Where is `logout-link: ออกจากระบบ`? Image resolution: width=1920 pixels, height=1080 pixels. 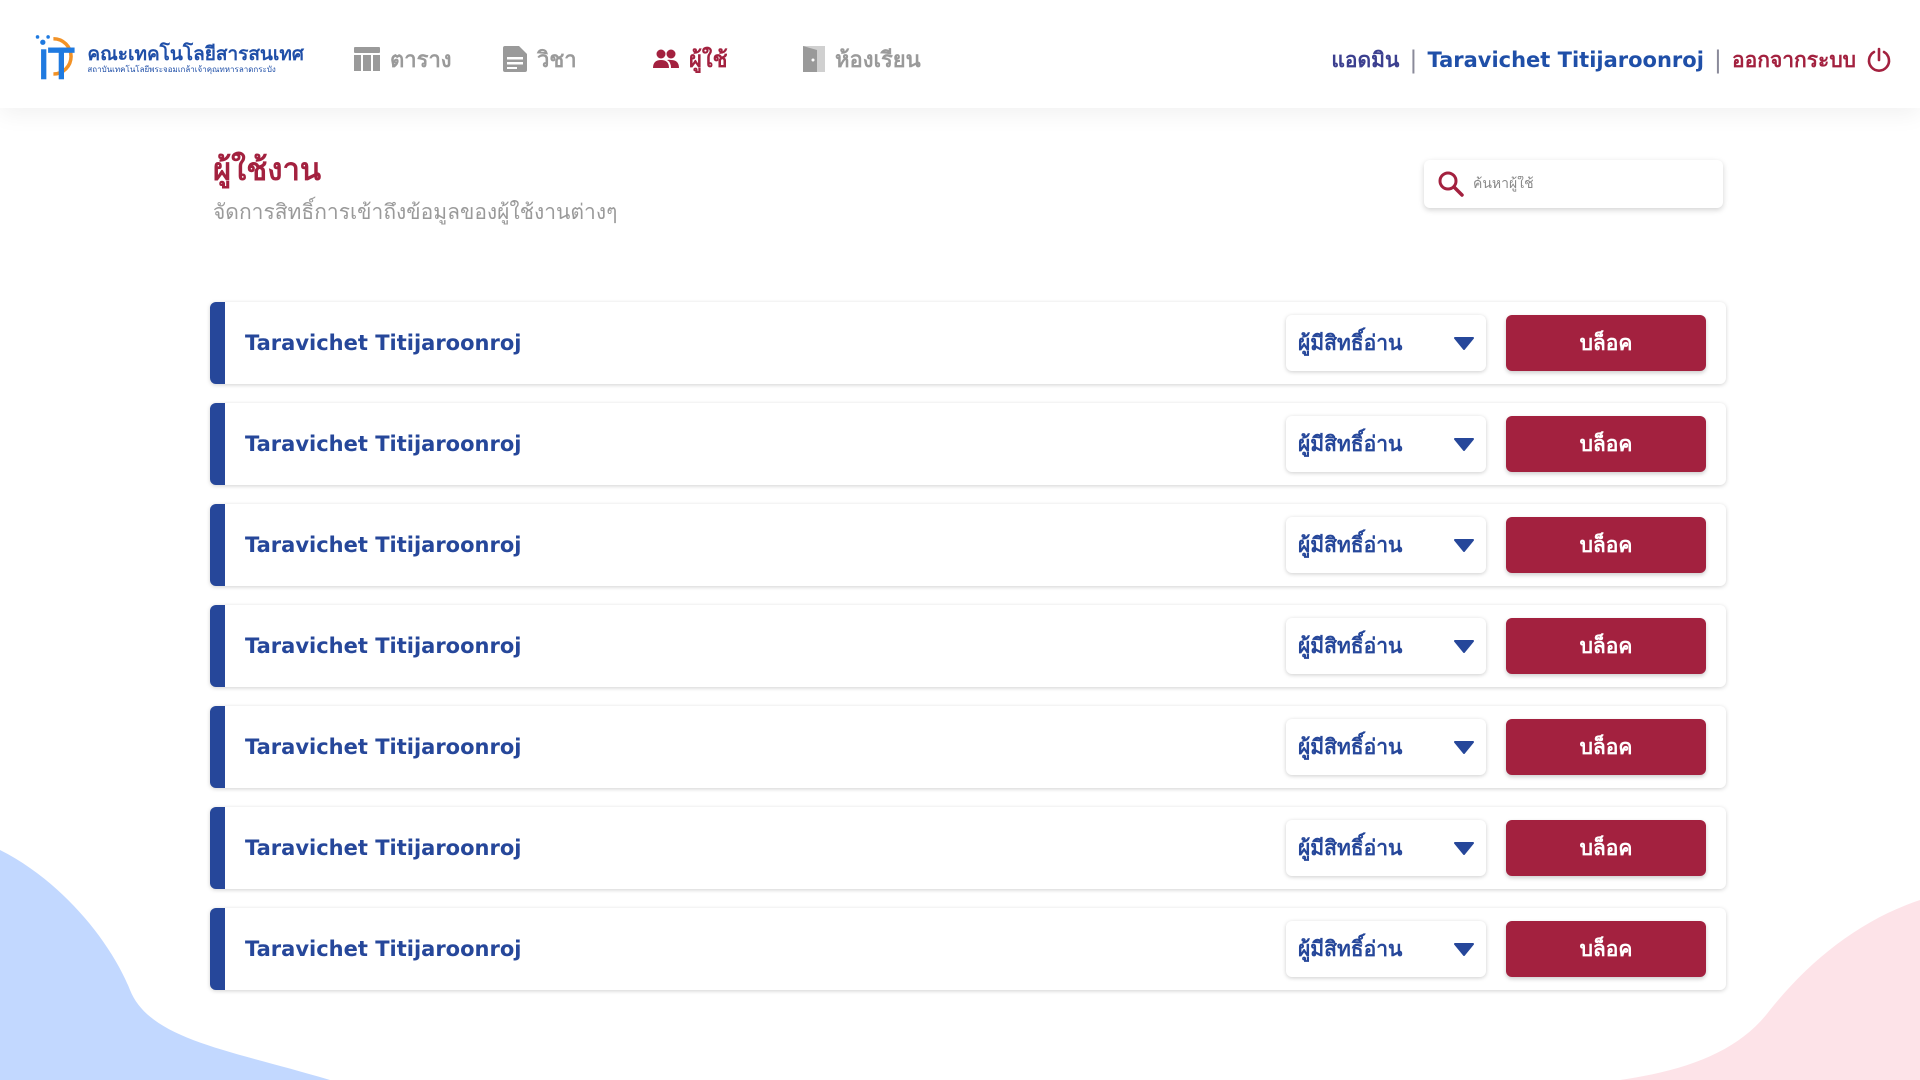 logout-link: ออกจากระบบ is located at coordinates (1794, 60).